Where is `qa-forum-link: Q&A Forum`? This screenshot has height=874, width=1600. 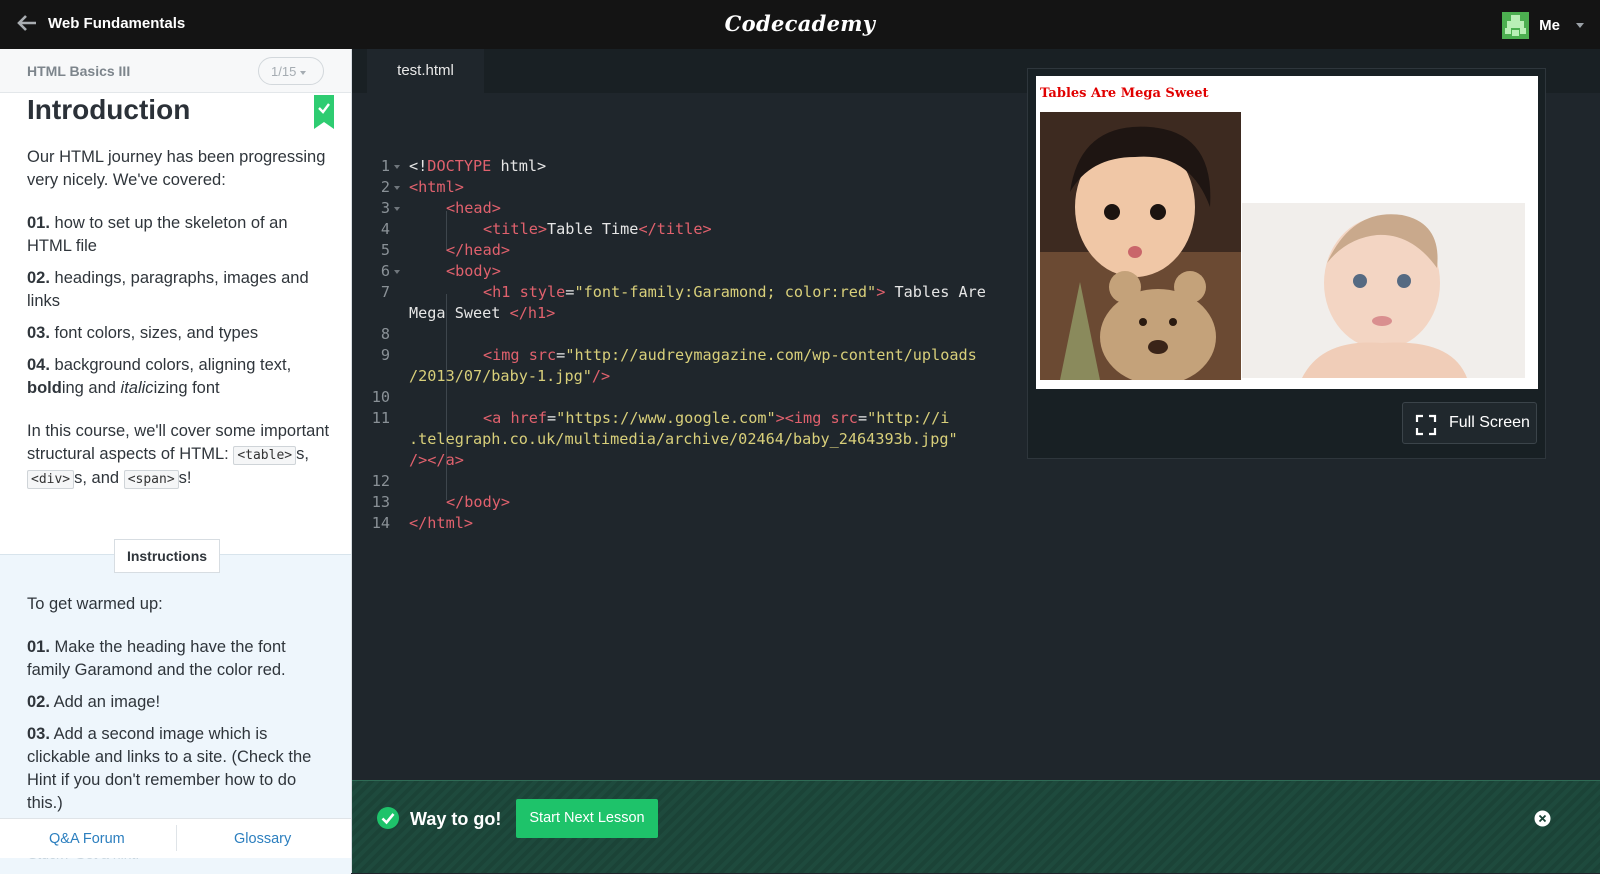
qa-forum-link: Q&A Forum is located at coordinates (87, 839).